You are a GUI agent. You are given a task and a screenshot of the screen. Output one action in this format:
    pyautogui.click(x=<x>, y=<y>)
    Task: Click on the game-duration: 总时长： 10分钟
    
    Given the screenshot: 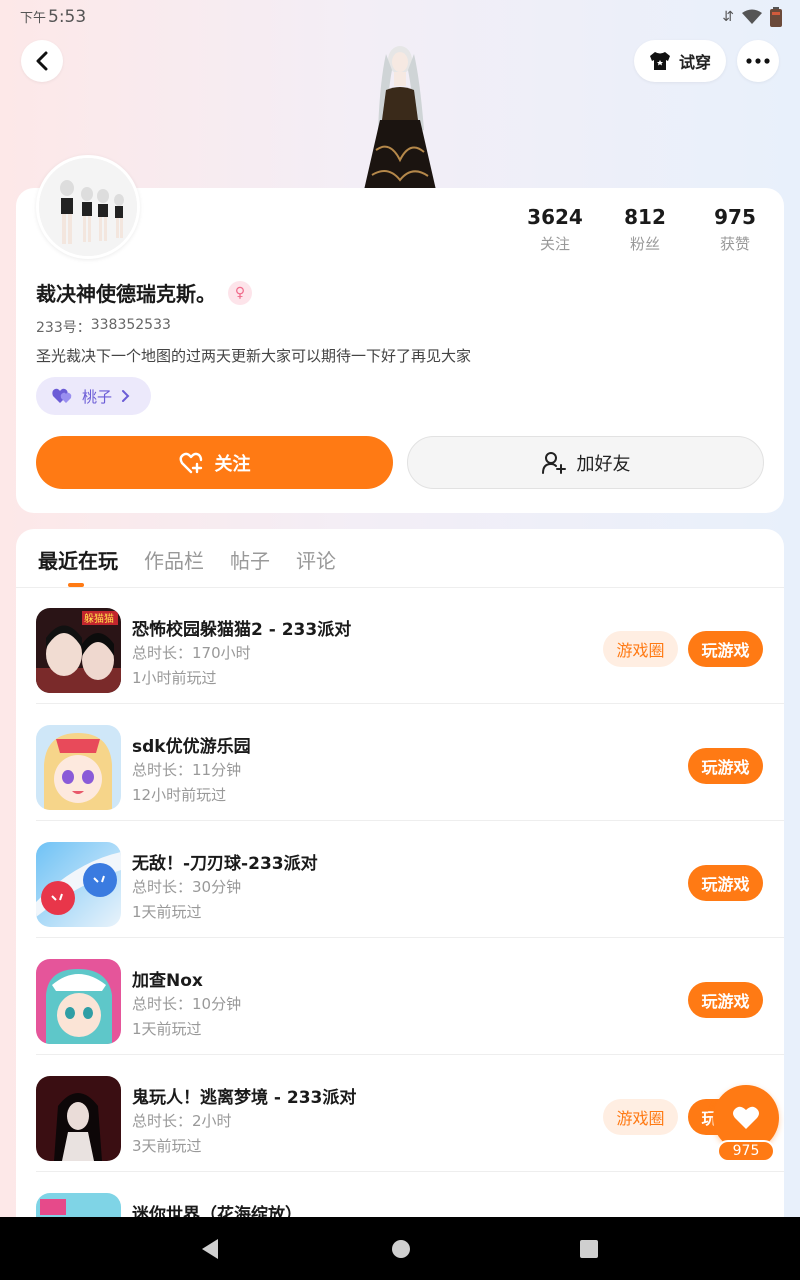 What is the action you would take?
    pyautogui.click(x=186, y=1003)
    